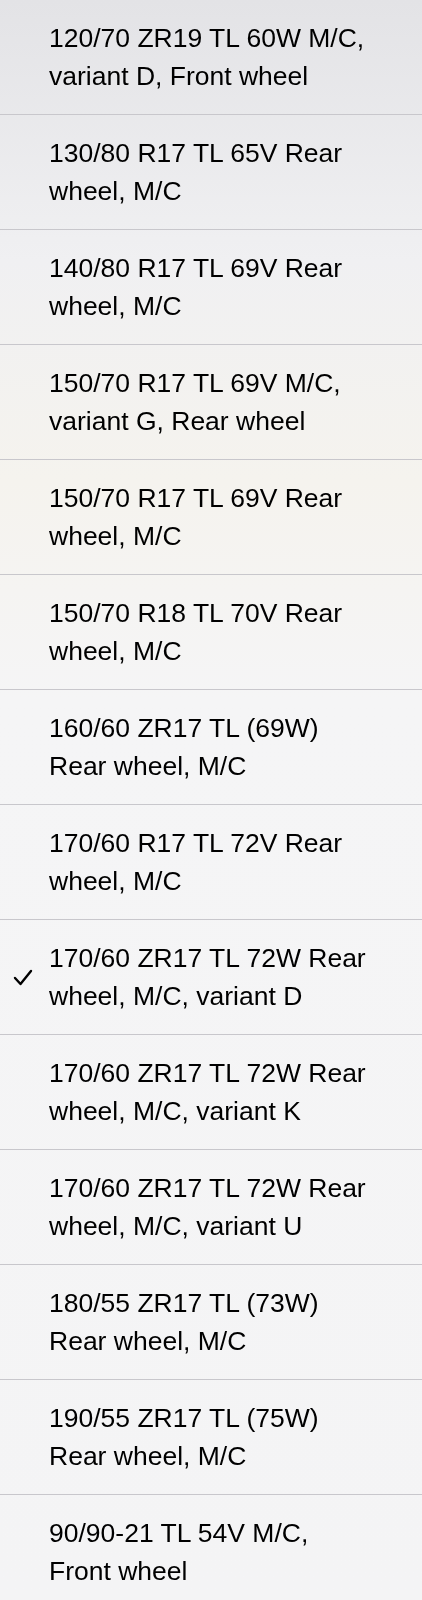  I want to click on option-label: 90/90-21 TL 54V M/C, Front wheel, so click(179, 1552).